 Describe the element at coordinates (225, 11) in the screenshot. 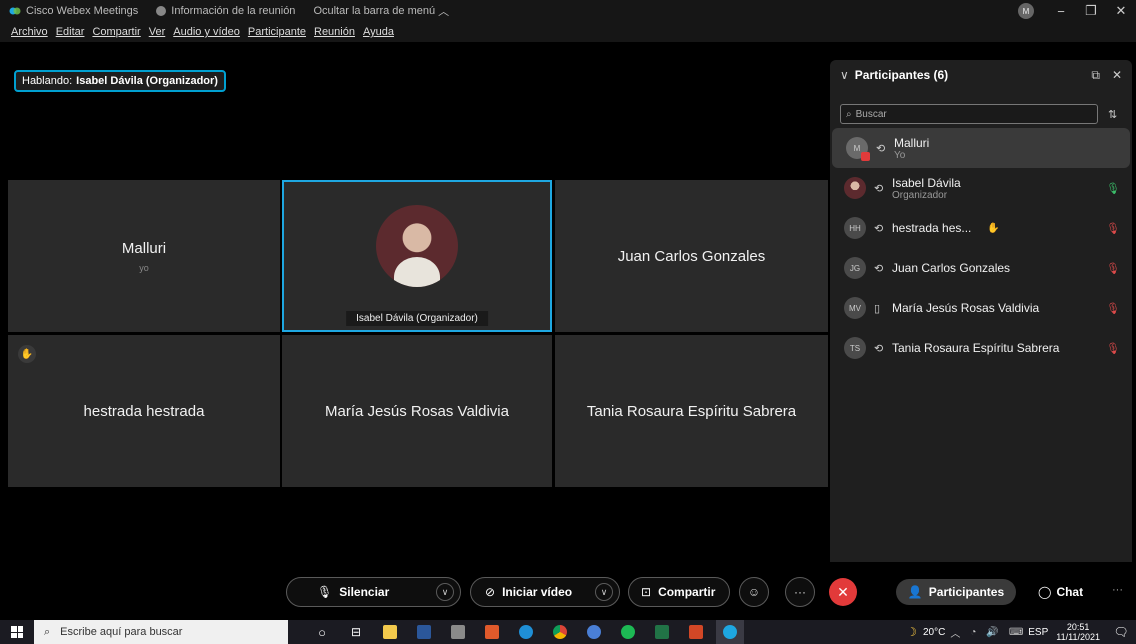

I see `meeting-info-button: Información de la reunión` at that location.